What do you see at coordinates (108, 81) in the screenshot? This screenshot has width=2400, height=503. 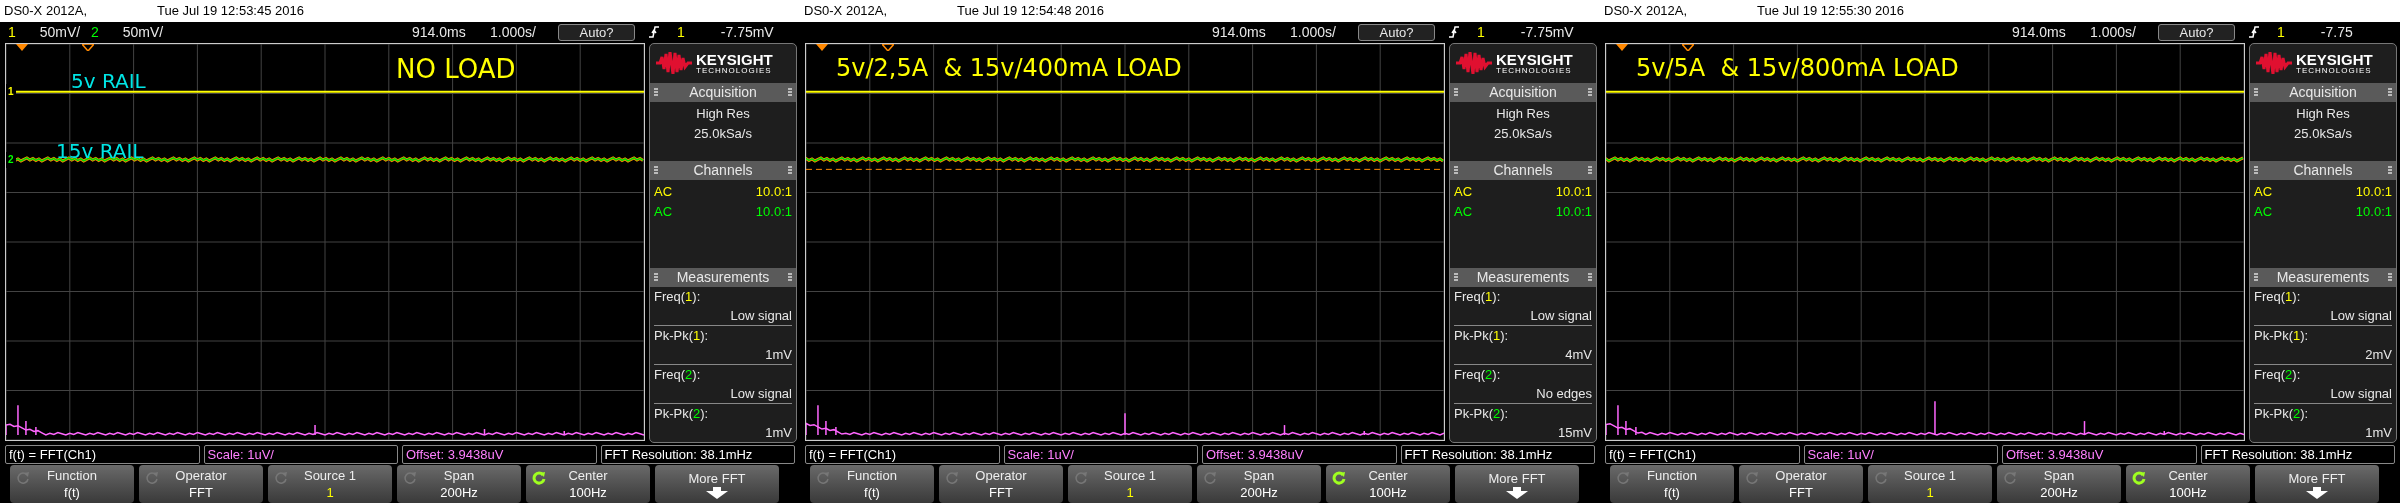 I see `annotation-text: 5v RAIL` at bounding box center [108, 81].